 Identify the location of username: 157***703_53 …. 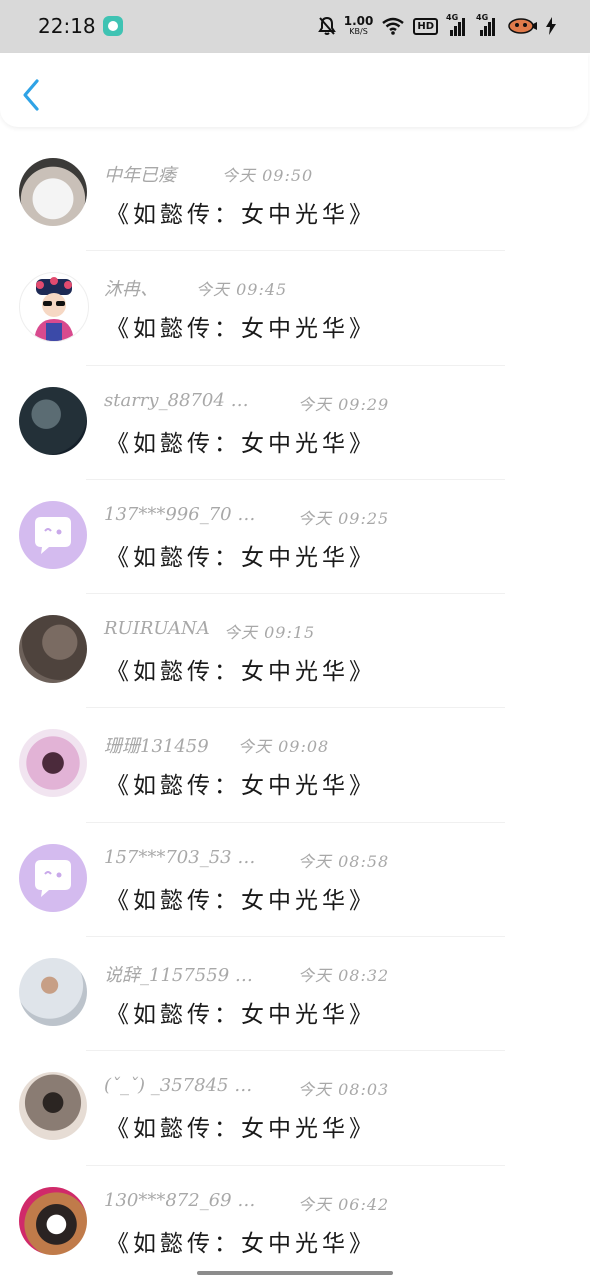
(179, 857).